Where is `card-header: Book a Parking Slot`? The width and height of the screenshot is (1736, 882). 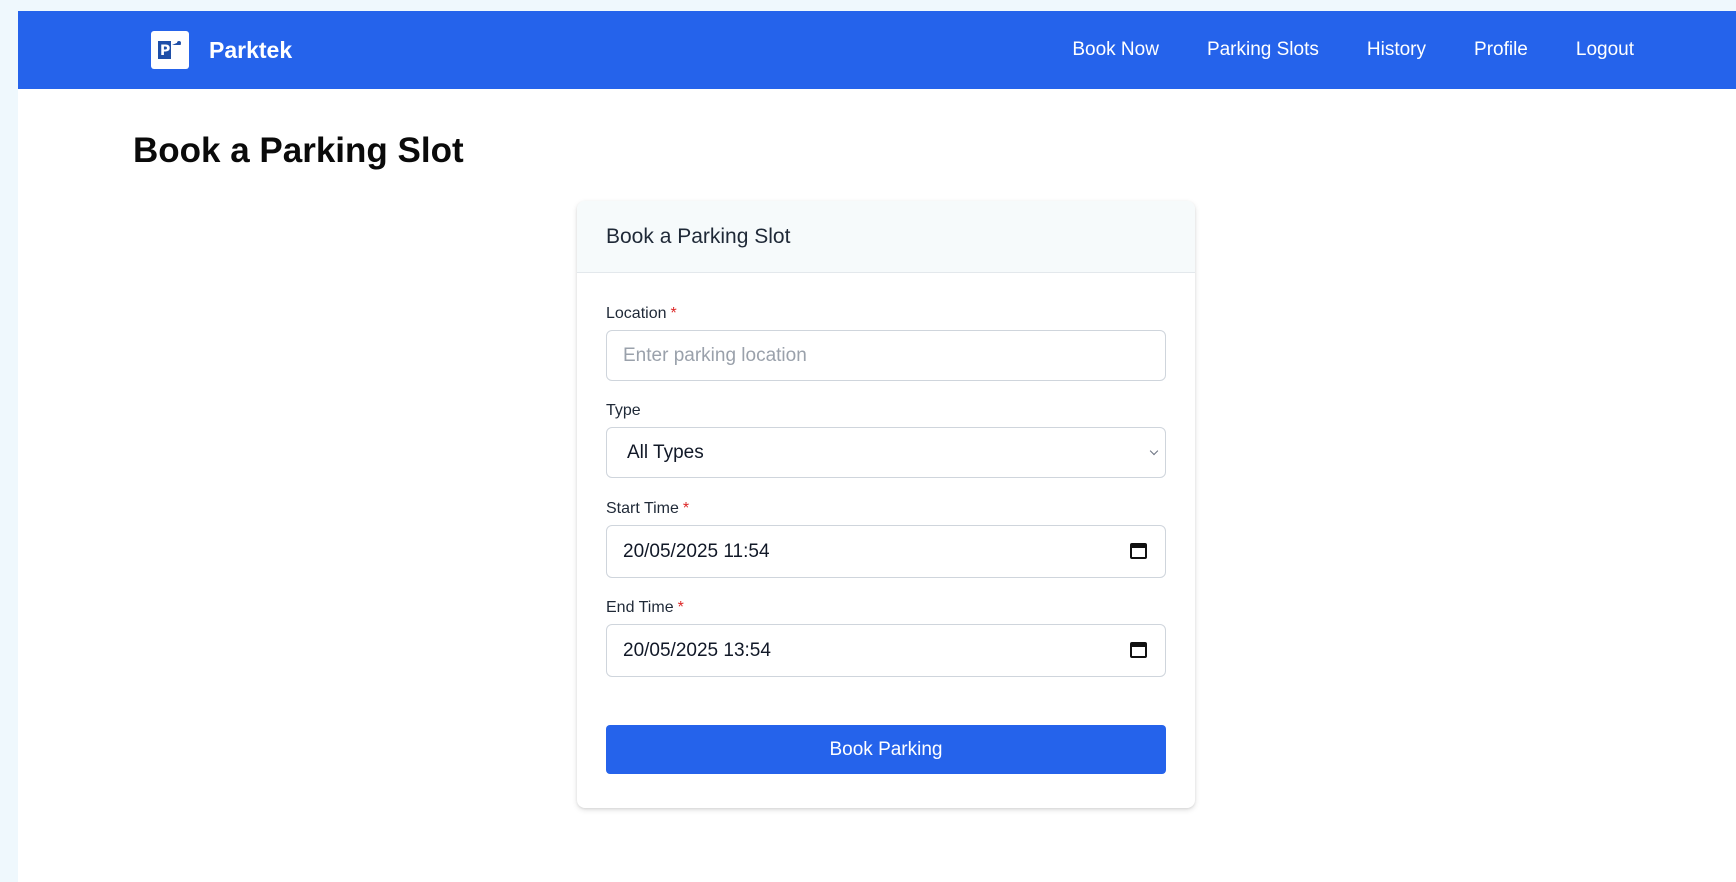
card-header: Book a Parking Slot is located at coordinates (886, 237).